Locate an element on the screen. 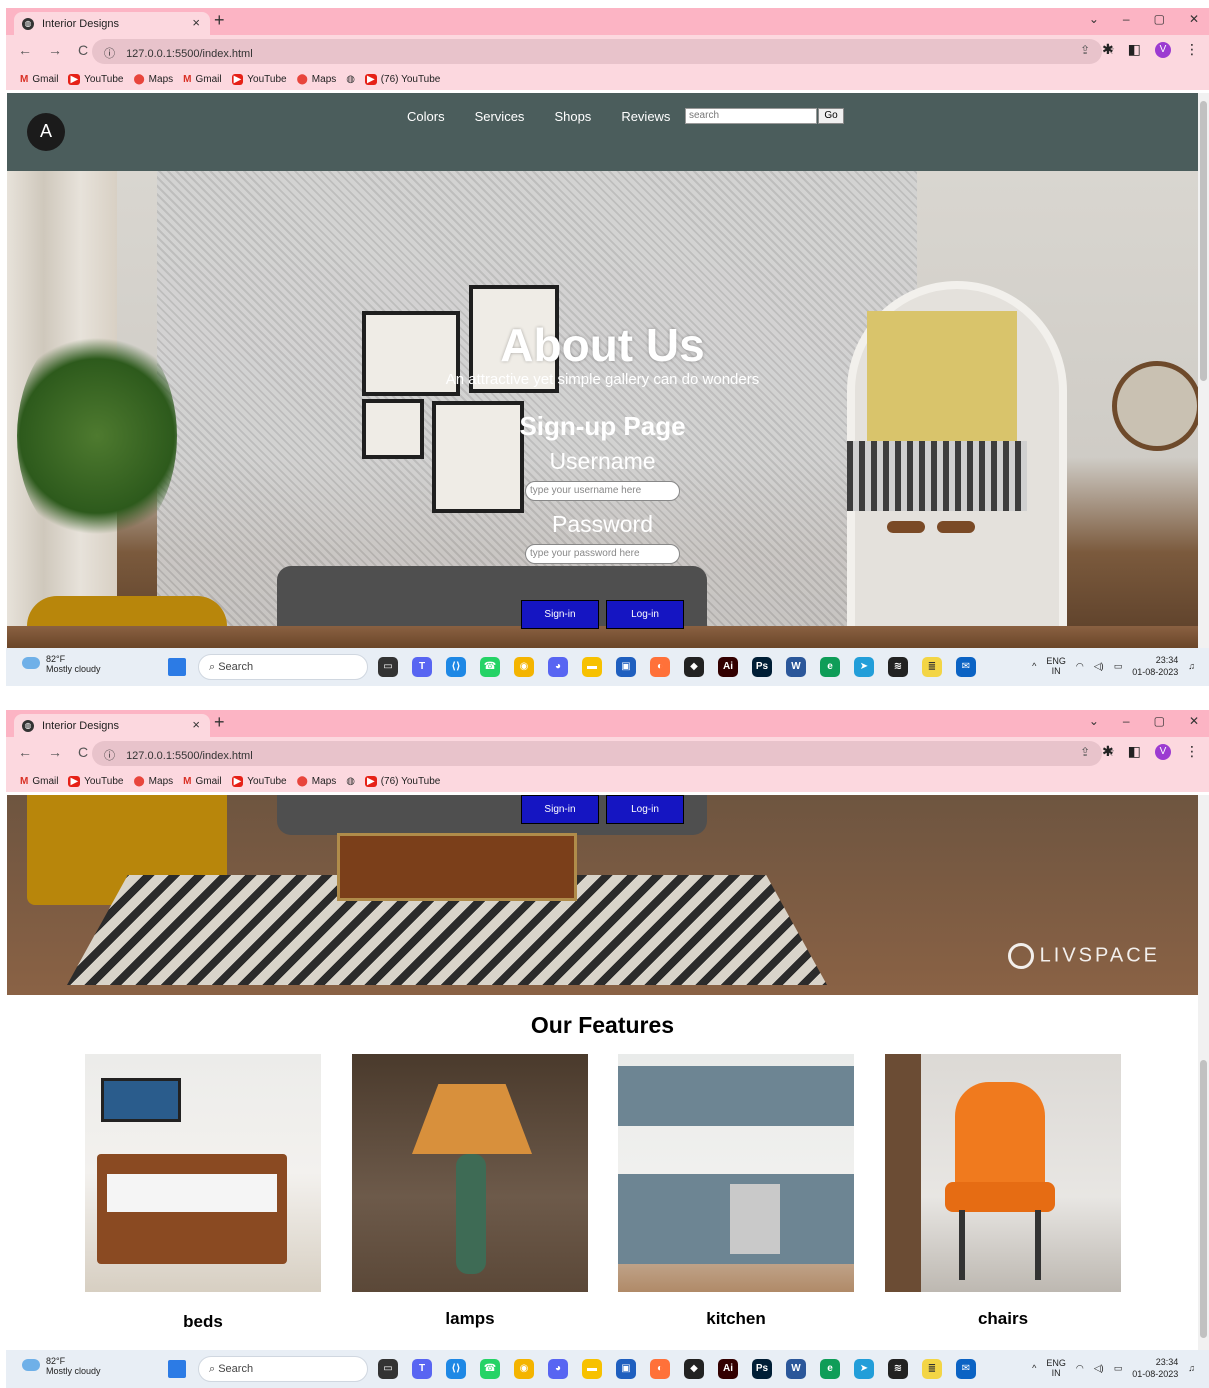  close-window-button: ✕ is located at coordinates (1194, 19).